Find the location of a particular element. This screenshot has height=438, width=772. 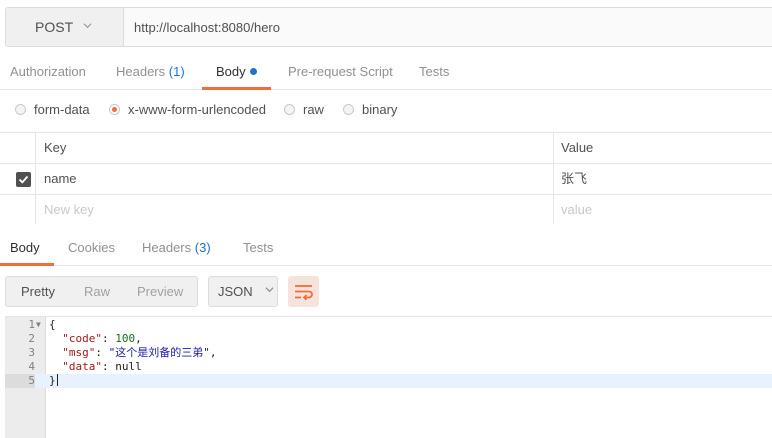

row-enabled-checkbox is located at coordinates (23, 179).